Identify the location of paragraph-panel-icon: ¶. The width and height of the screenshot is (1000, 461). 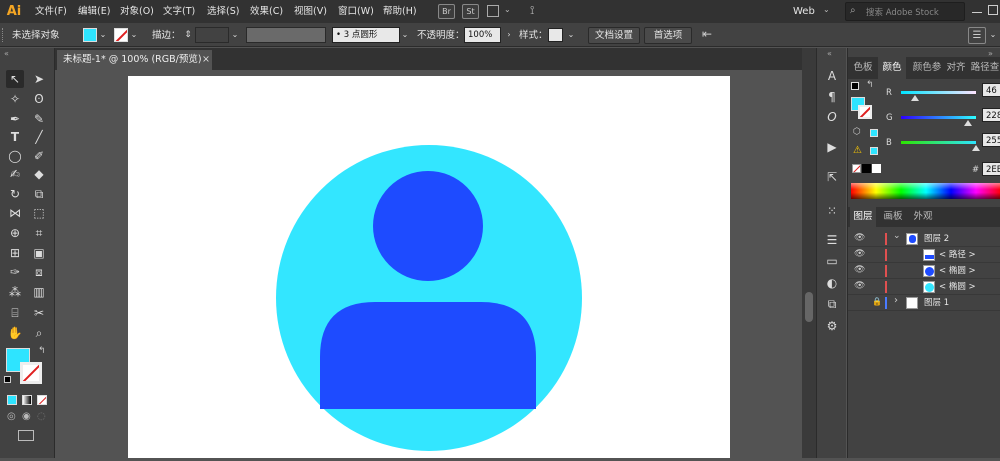
(832, 97).